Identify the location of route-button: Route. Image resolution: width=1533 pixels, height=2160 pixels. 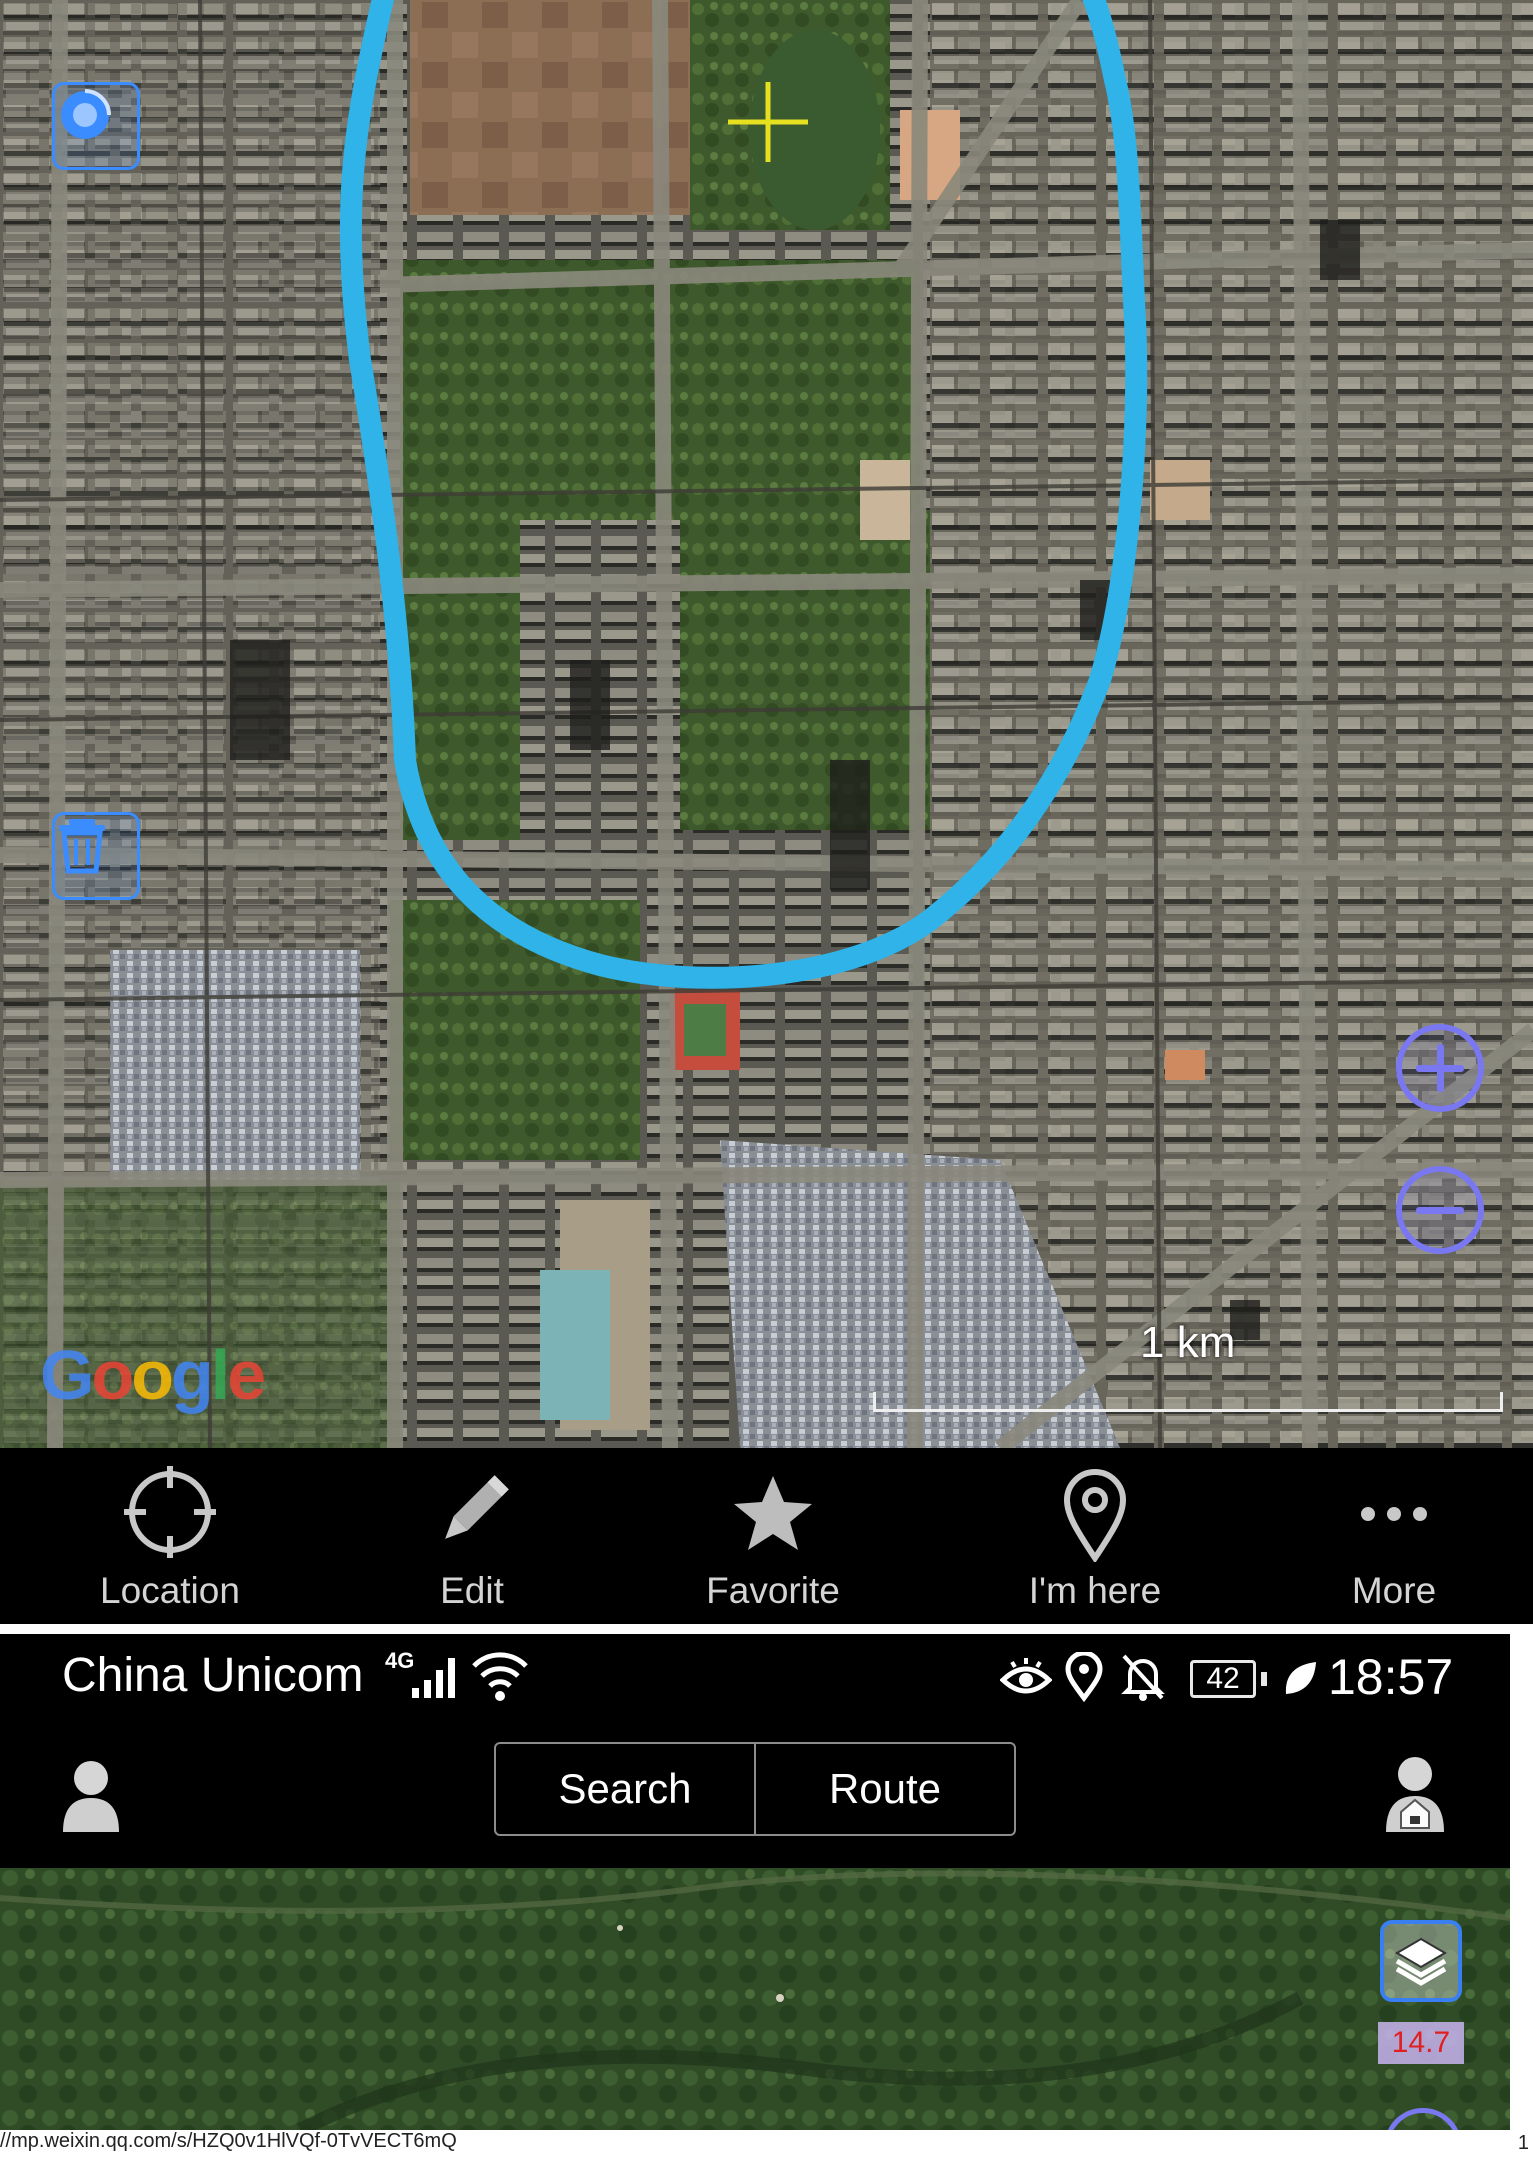
(884, 1789).